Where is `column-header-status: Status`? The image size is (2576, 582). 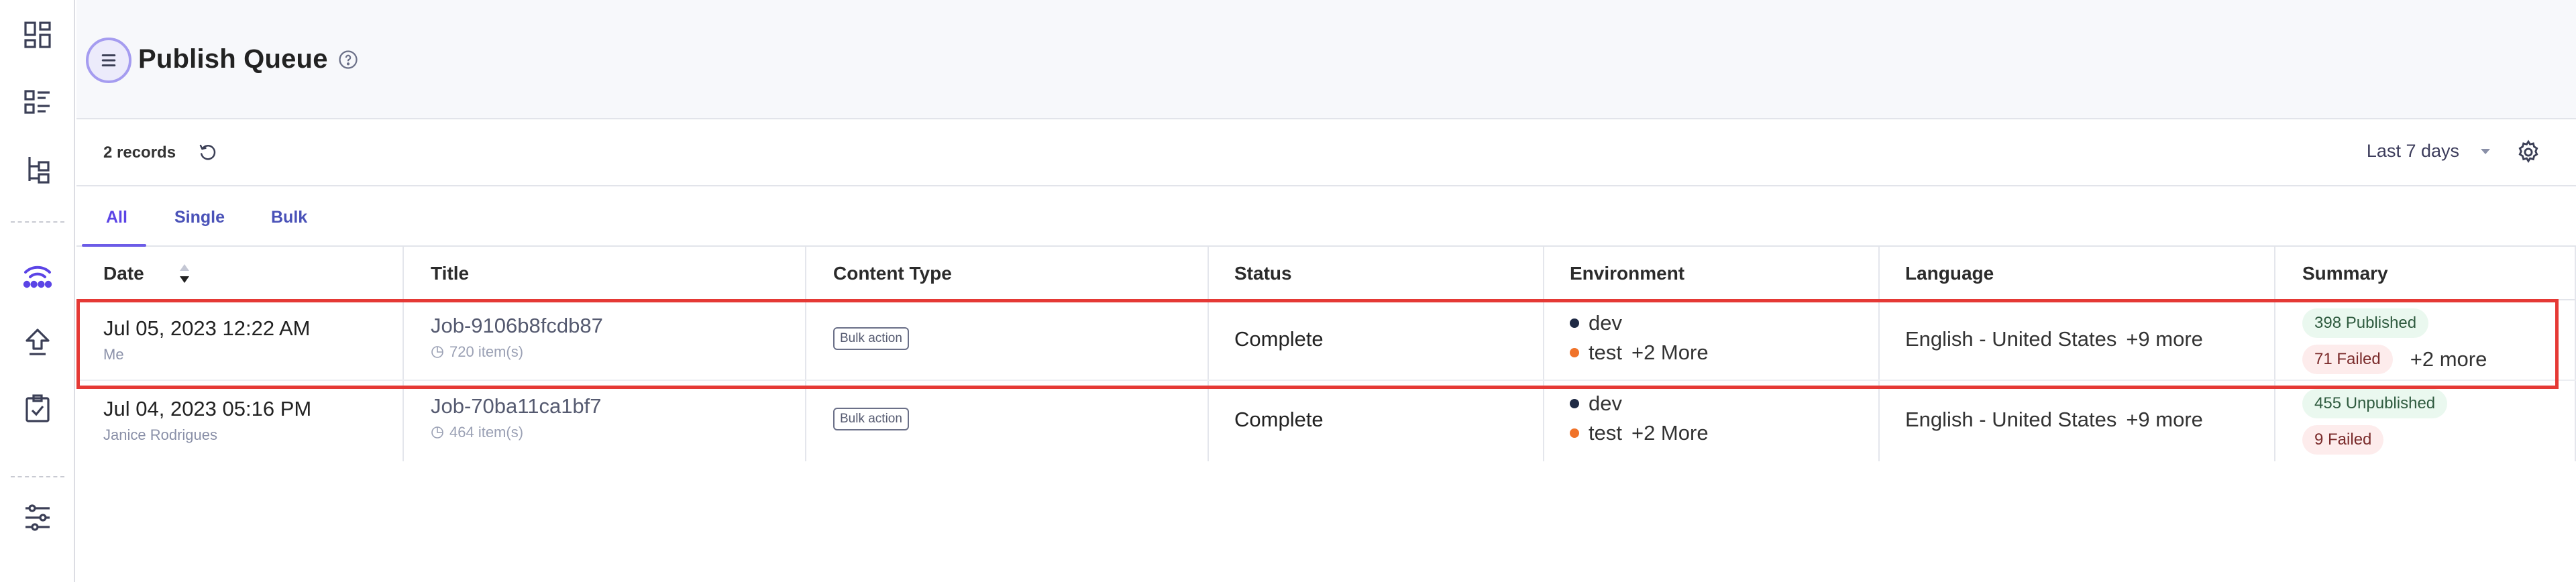
column-header-status: Status is located at coordinates (1263, 273).